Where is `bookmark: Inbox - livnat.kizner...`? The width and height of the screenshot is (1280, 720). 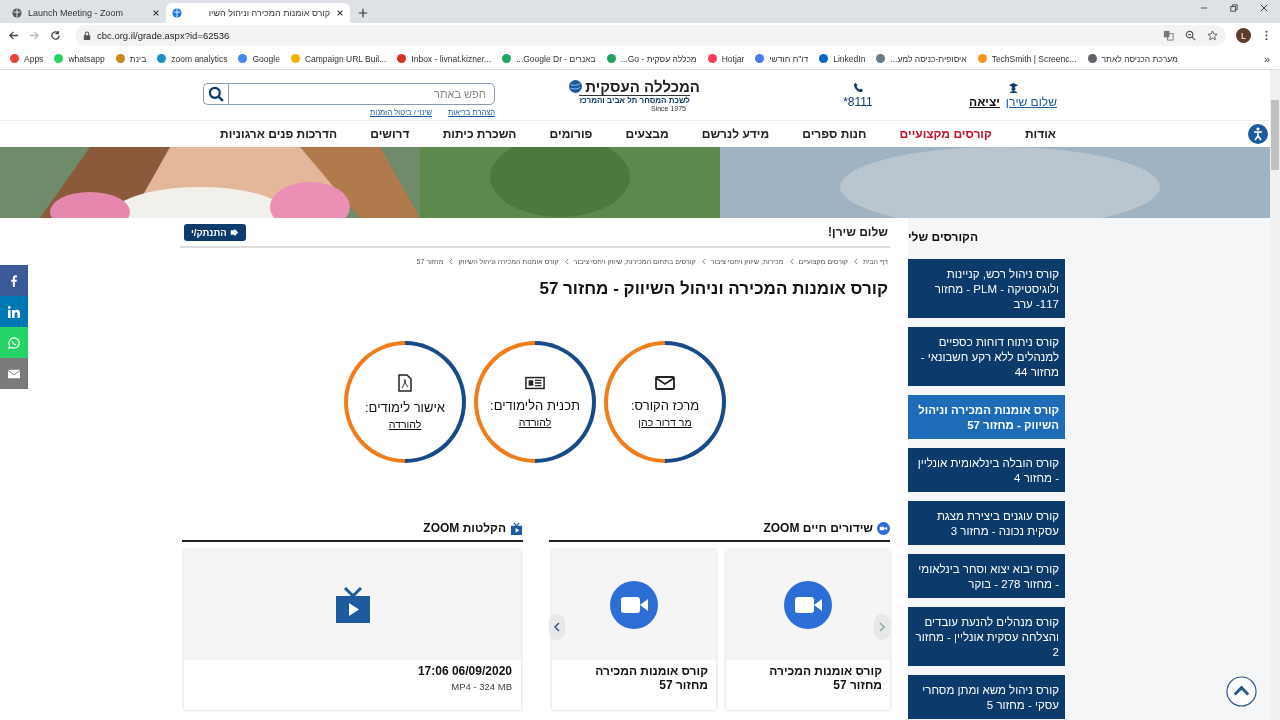 bookmark: Inbox - livnat.kizner... is located at coordinates (444, 58).